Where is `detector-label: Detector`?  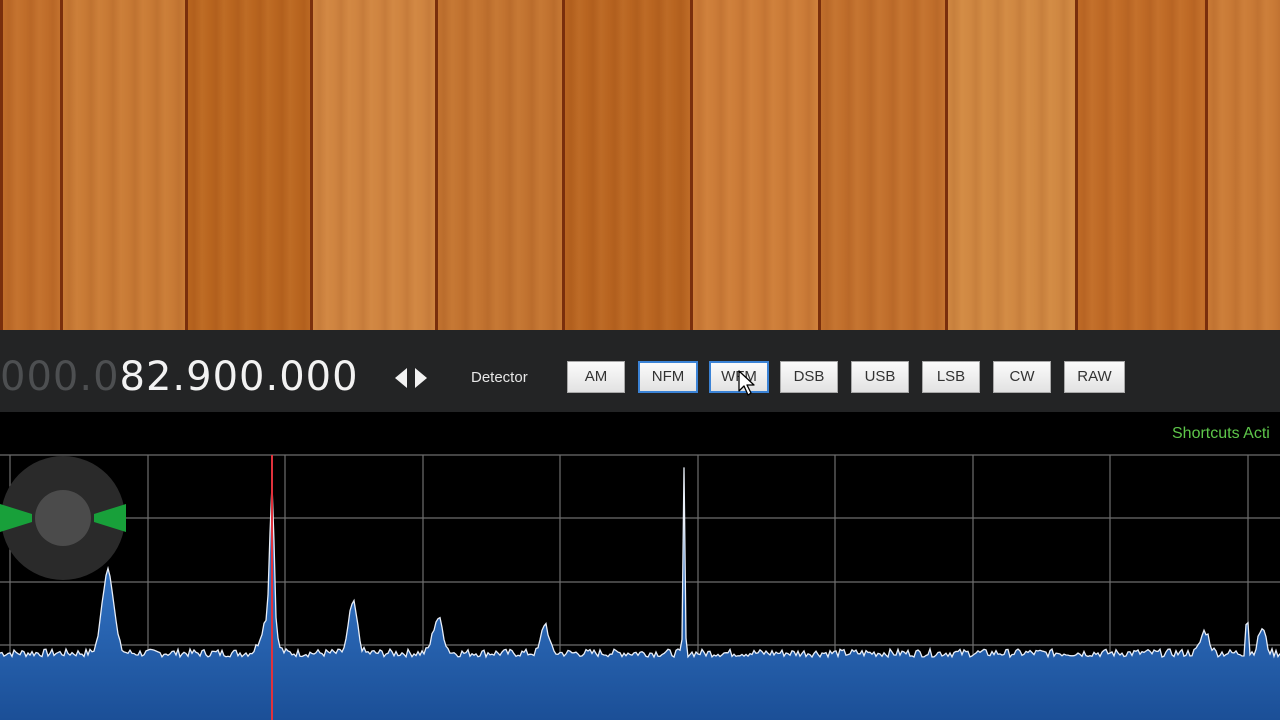 detector-label: Detector is located at coordinates (499, 377).